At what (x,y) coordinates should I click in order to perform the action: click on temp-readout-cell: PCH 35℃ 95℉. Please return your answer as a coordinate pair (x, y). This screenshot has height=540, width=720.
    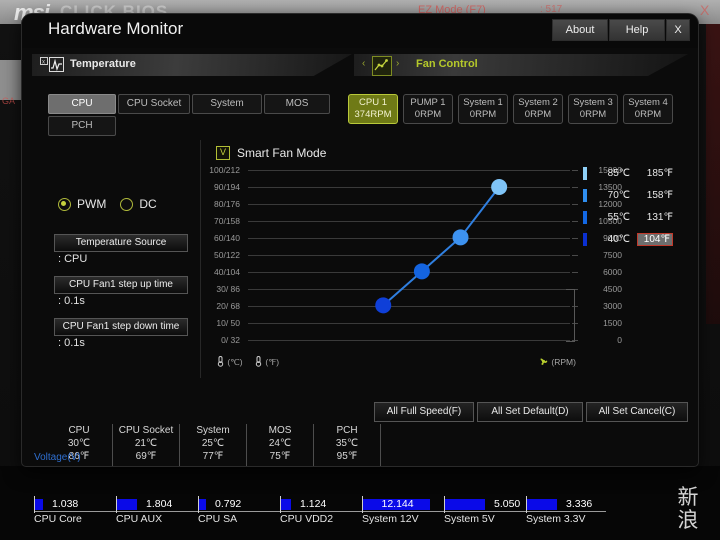
    Looking at the image, I should click on (347, 445).